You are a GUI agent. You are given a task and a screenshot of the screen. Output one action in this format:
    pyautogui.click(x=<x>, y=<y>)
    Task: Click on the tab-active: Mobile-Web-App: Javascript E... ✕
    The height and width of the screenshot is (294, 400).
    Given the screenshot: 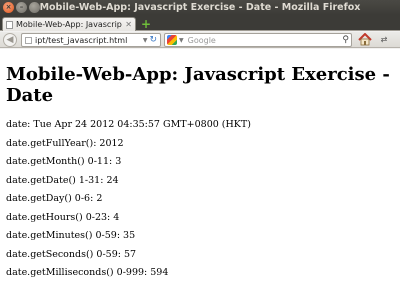 What is the action you would take?
    pyautogui.click(x=69, y=24)
    